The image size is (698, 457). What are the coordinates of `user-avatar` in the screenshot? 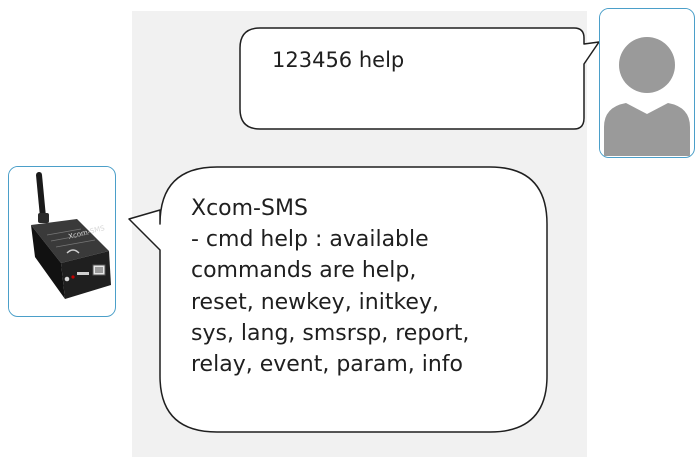 It's located at (647, 83).